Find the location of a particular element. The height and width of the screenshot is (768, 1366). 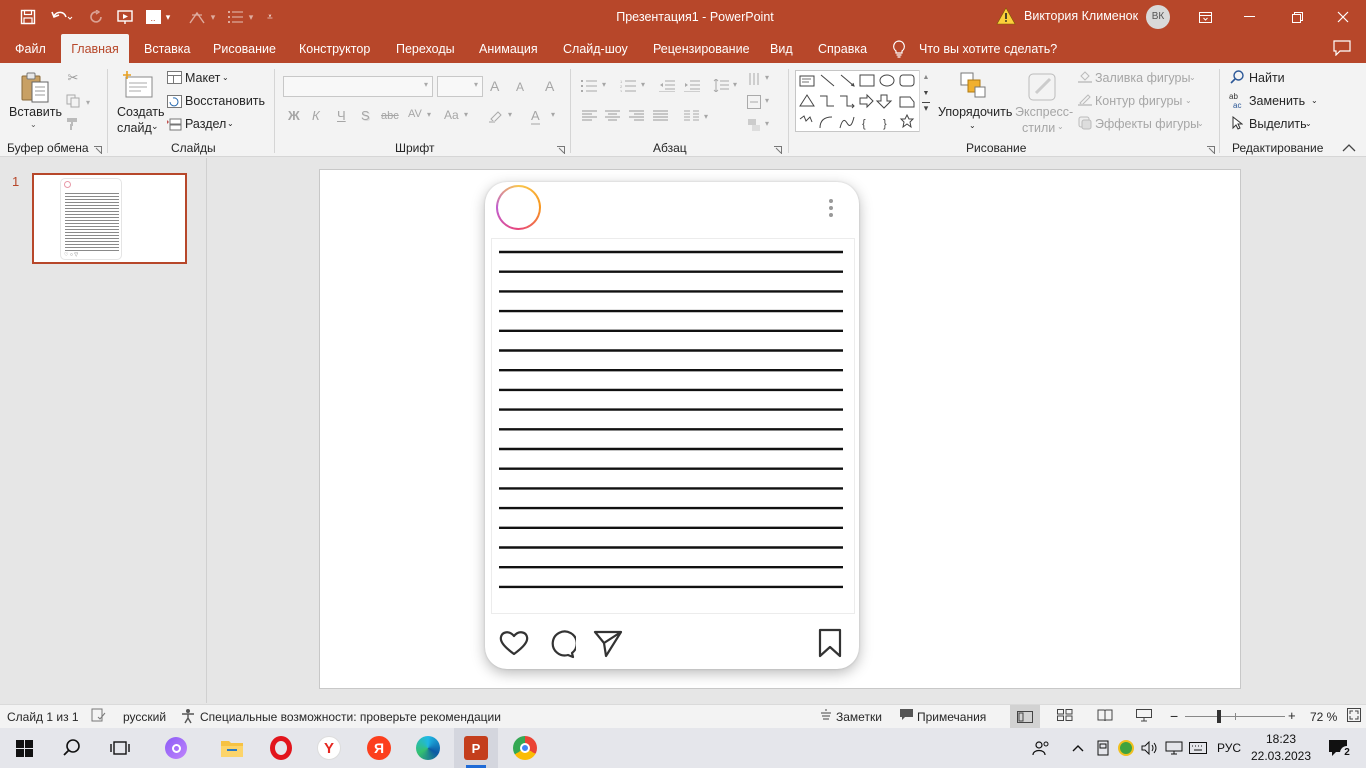

tab-transitions: Переходы is located at coordinates (425, 48).